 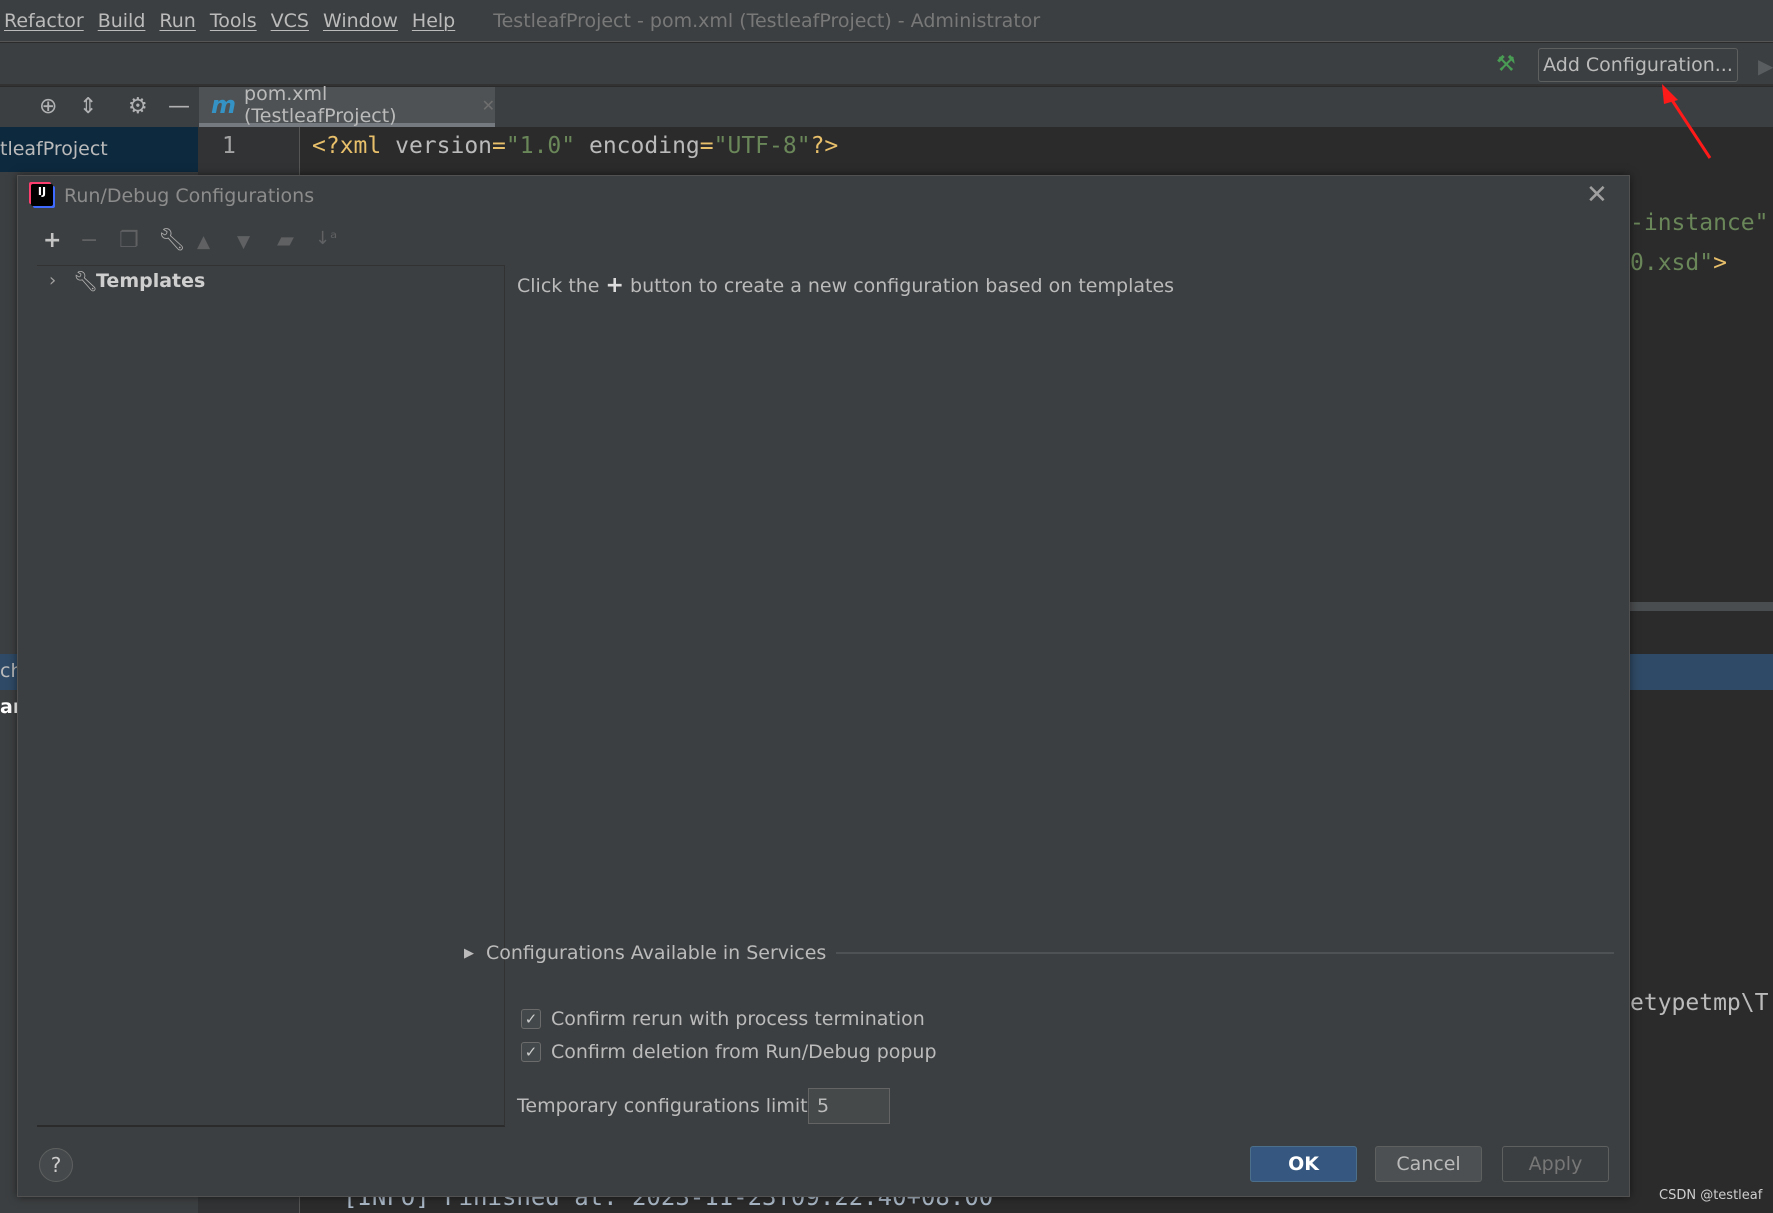 I want to click on help-button: ?, so click(x=56, y=1165).